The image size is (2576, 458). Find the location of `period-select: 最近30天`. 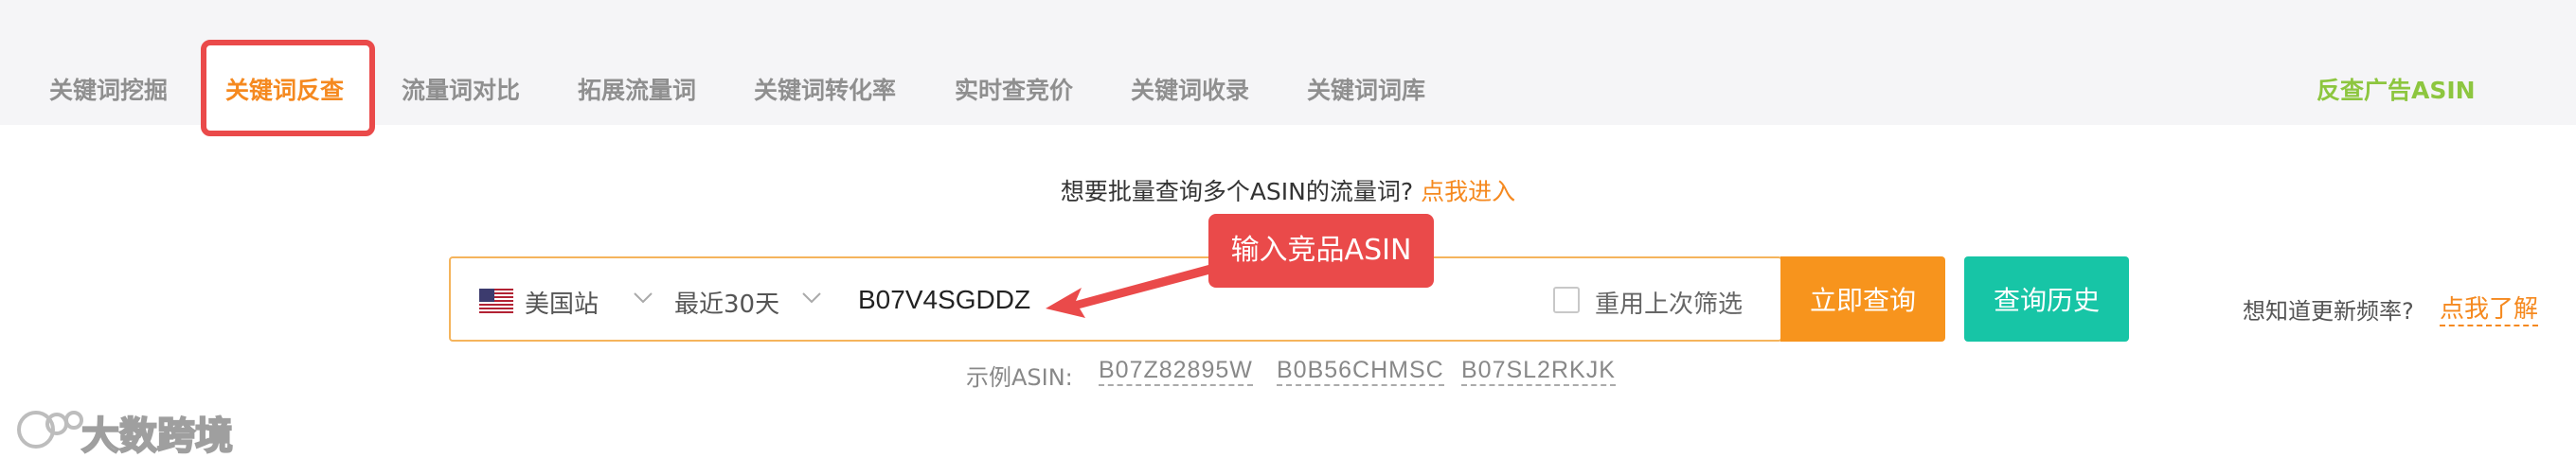

period-select: 最近30天 is located at coordinates (726, 302).